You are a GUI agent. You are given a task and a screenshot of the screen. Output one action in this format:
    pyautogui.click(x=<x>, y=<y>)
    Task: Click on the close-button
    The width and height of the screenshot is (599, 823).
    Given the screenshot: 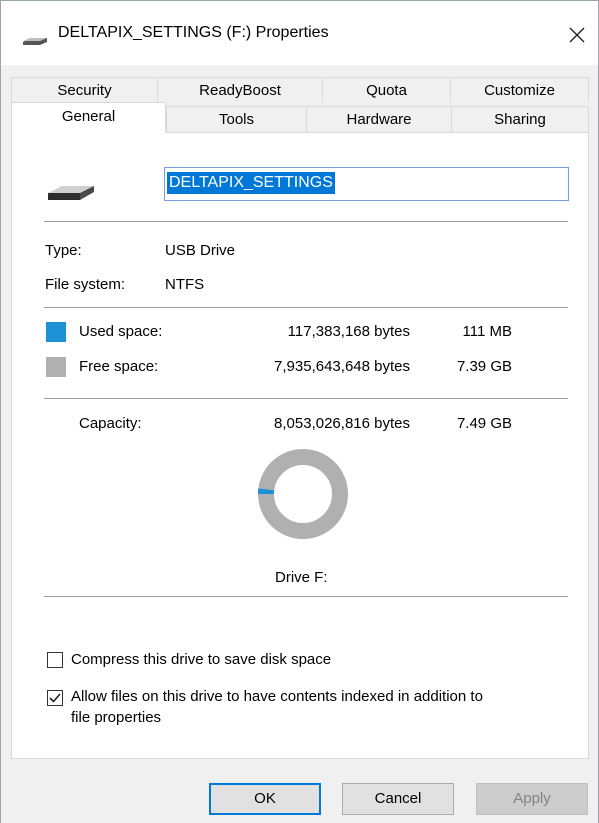 What is the action you would take?
    pyautogui.click(x=577, y=35)
    